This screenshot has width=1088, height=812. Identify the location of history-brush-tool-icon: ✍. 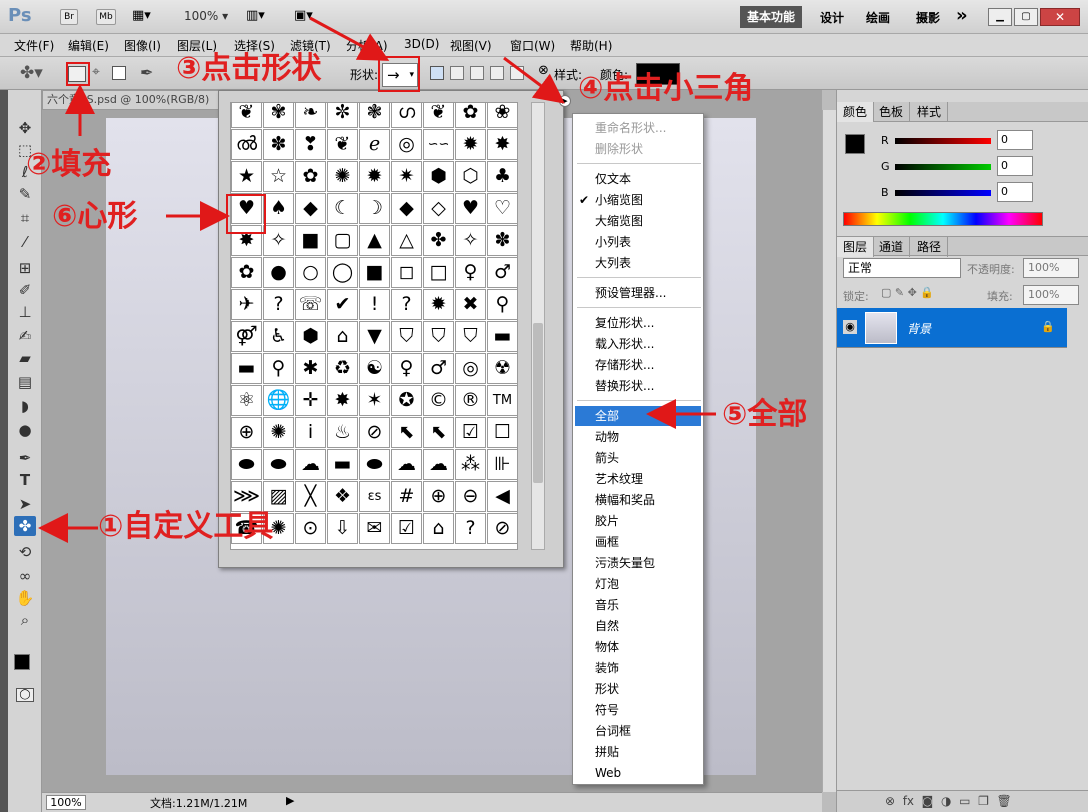
(25, 336).